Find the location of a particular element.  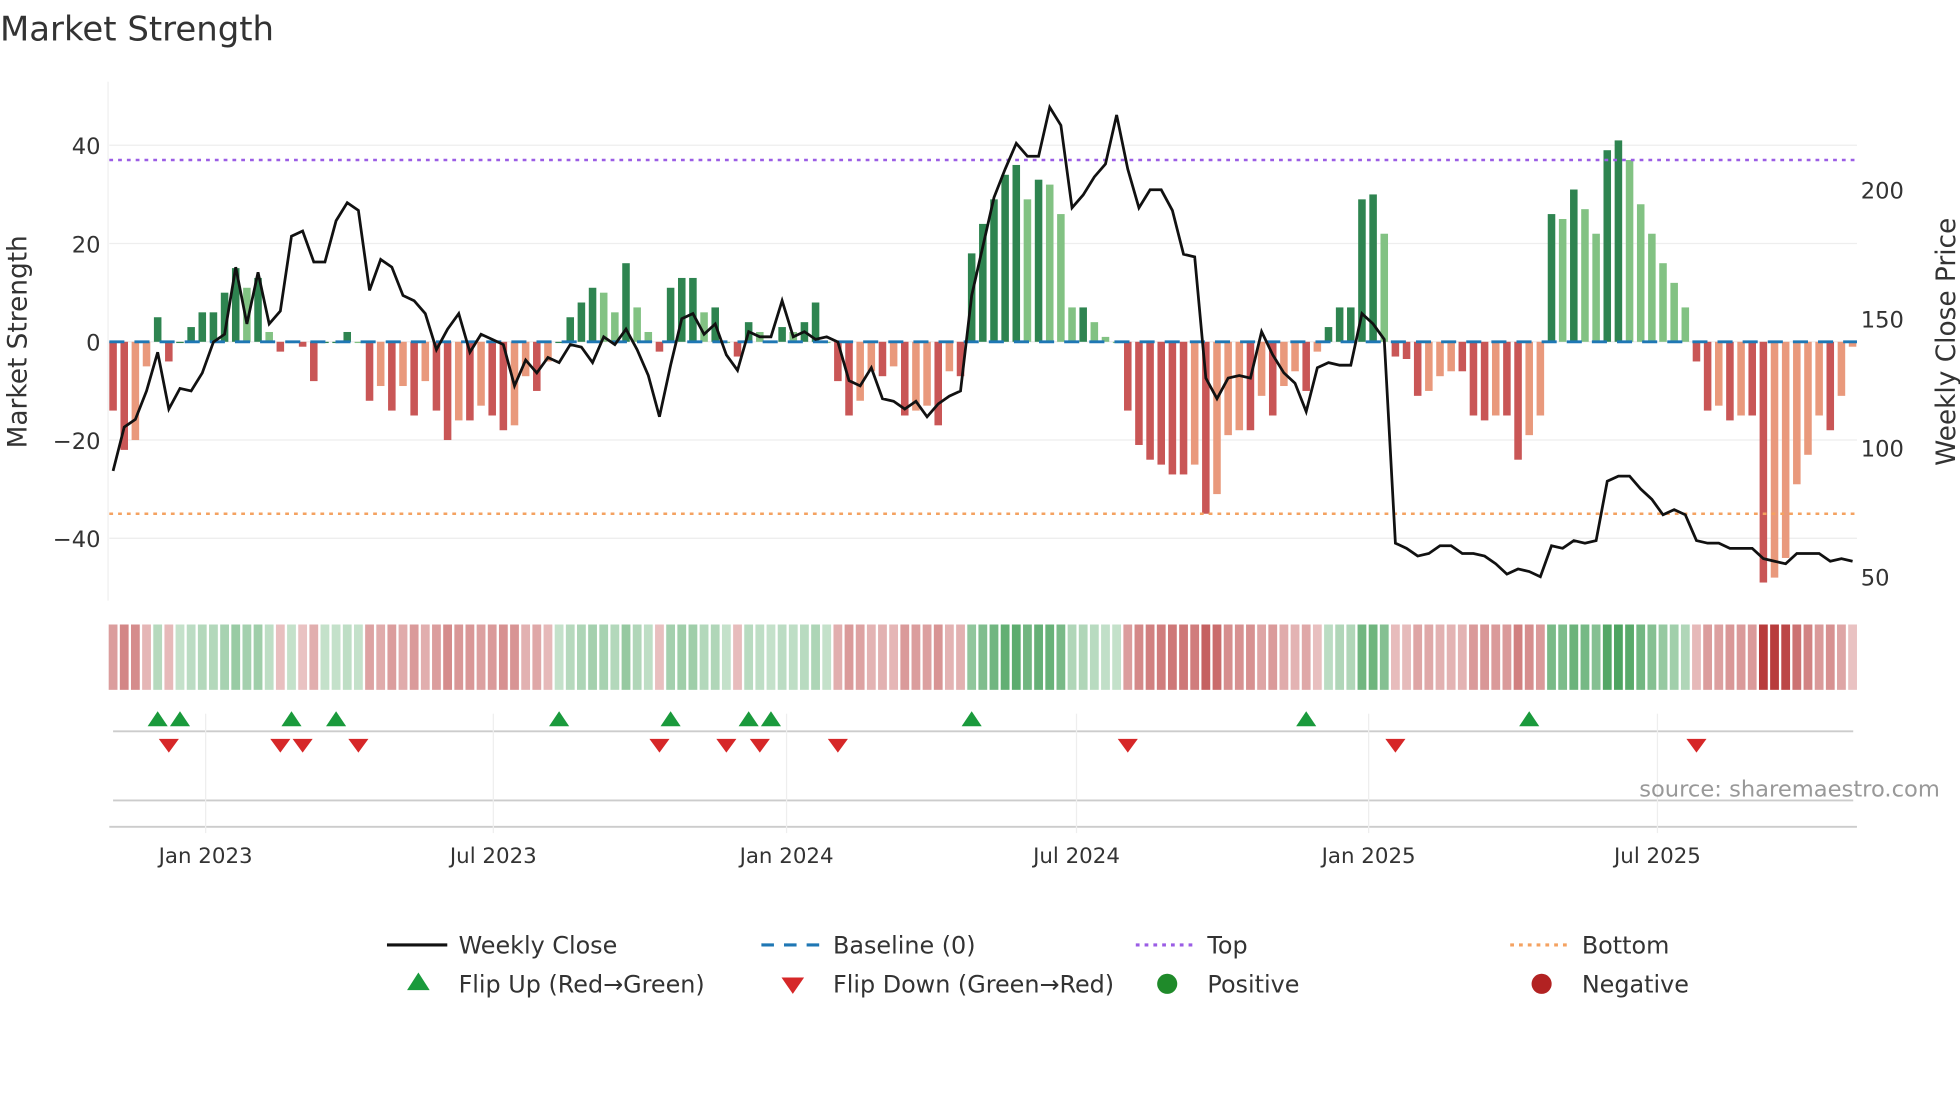

legend-triangle-up-icon is located at coordinates (418, 981).